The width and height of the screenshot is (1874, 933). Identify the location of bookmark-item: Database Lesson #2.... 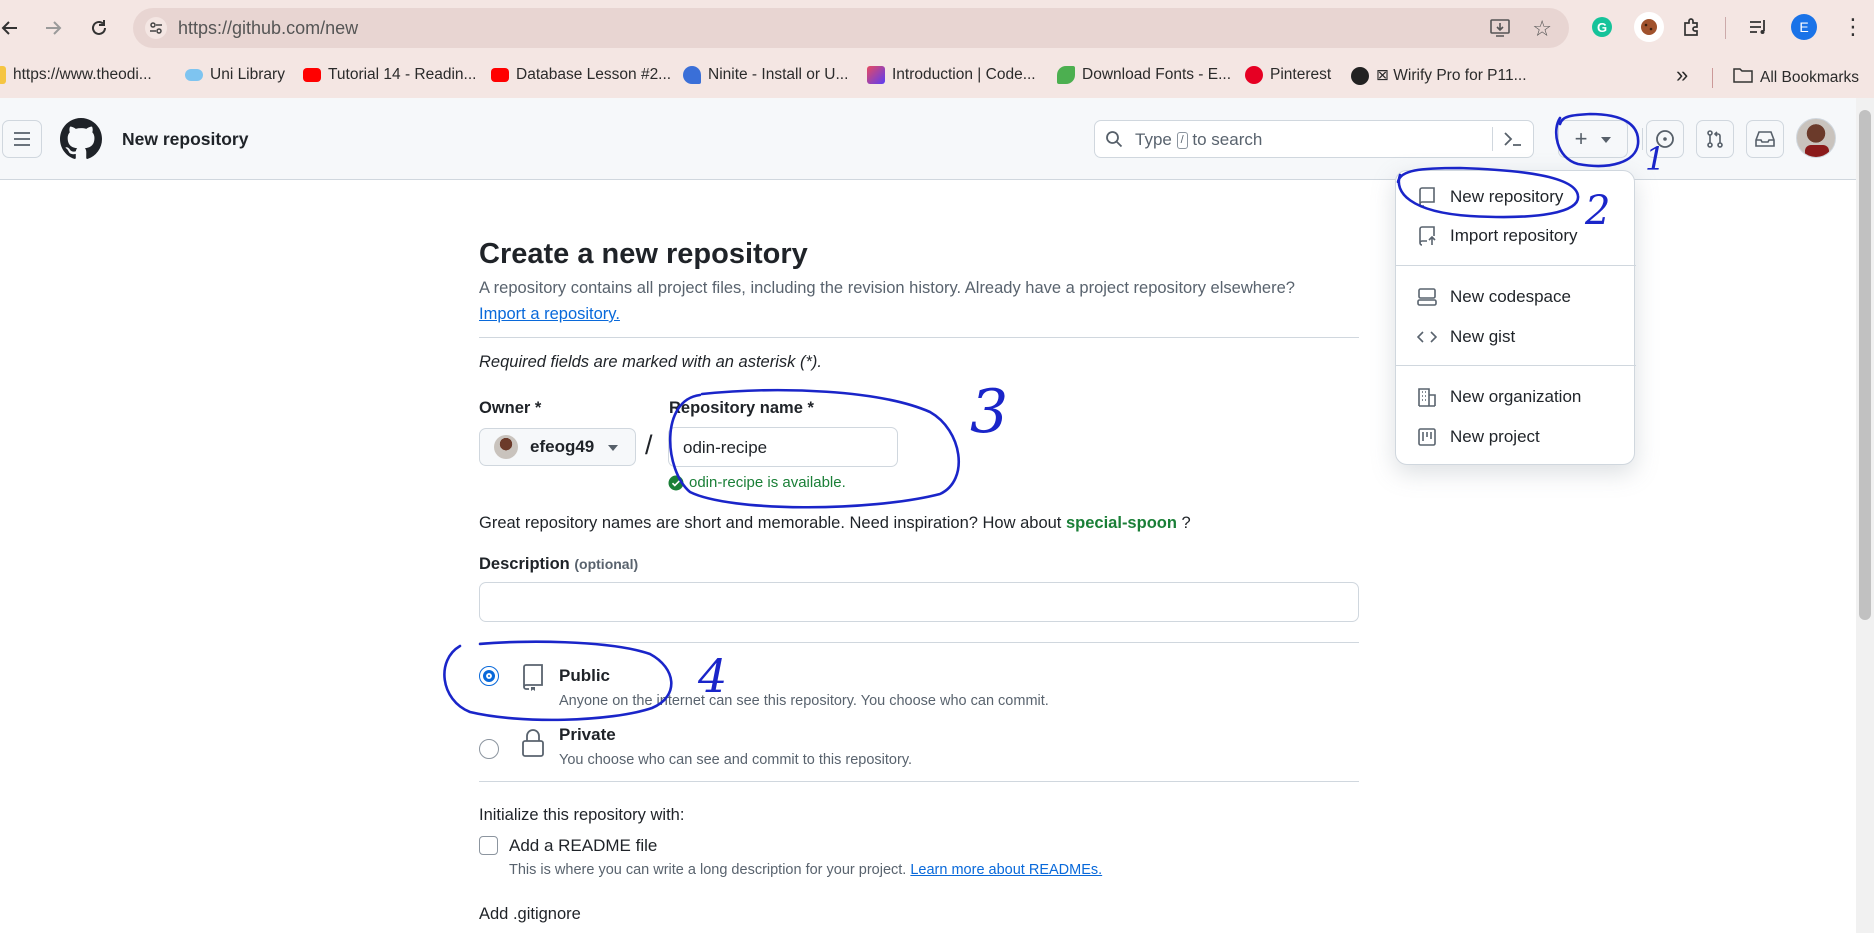
(581, 75).